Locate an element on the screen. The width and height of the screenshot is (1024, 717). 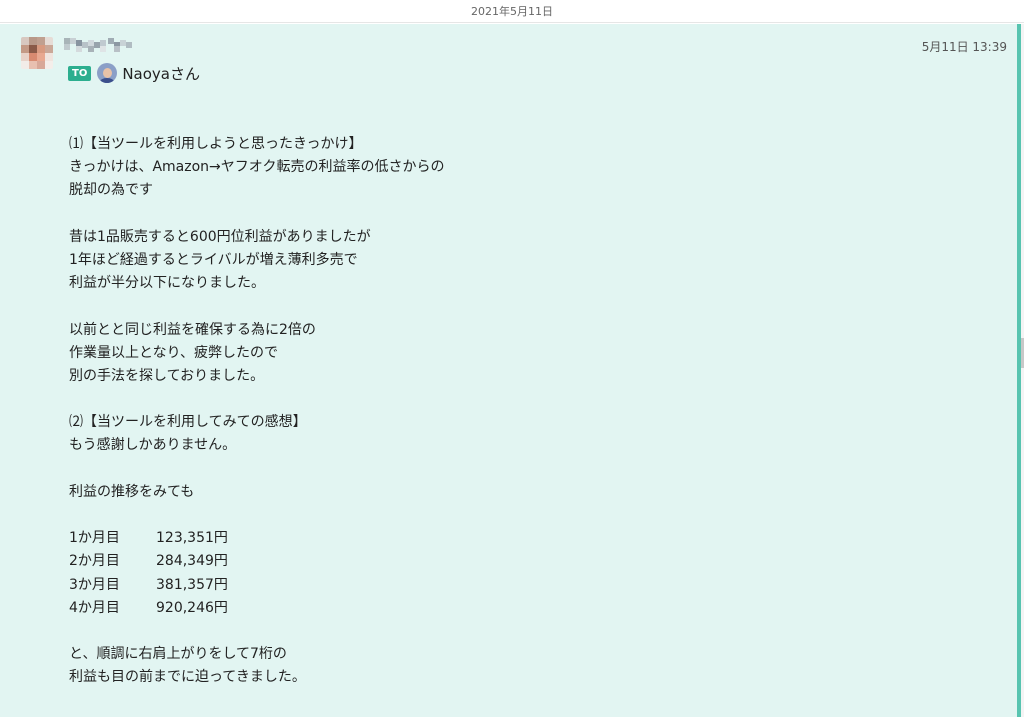
profit-month: 3か月目 is located at coordinates (94, 584).